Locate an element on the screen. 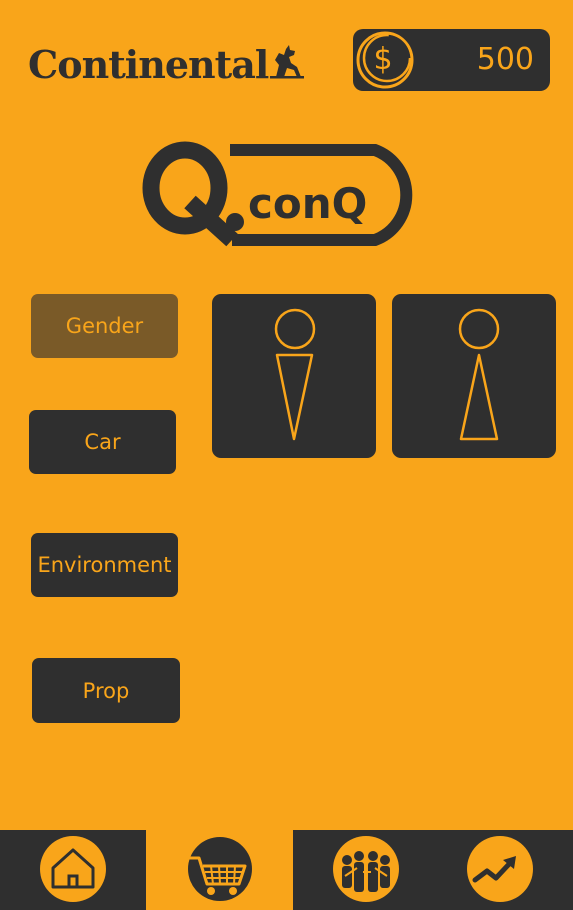  category-label: Car is located at coordinates (102, 442).